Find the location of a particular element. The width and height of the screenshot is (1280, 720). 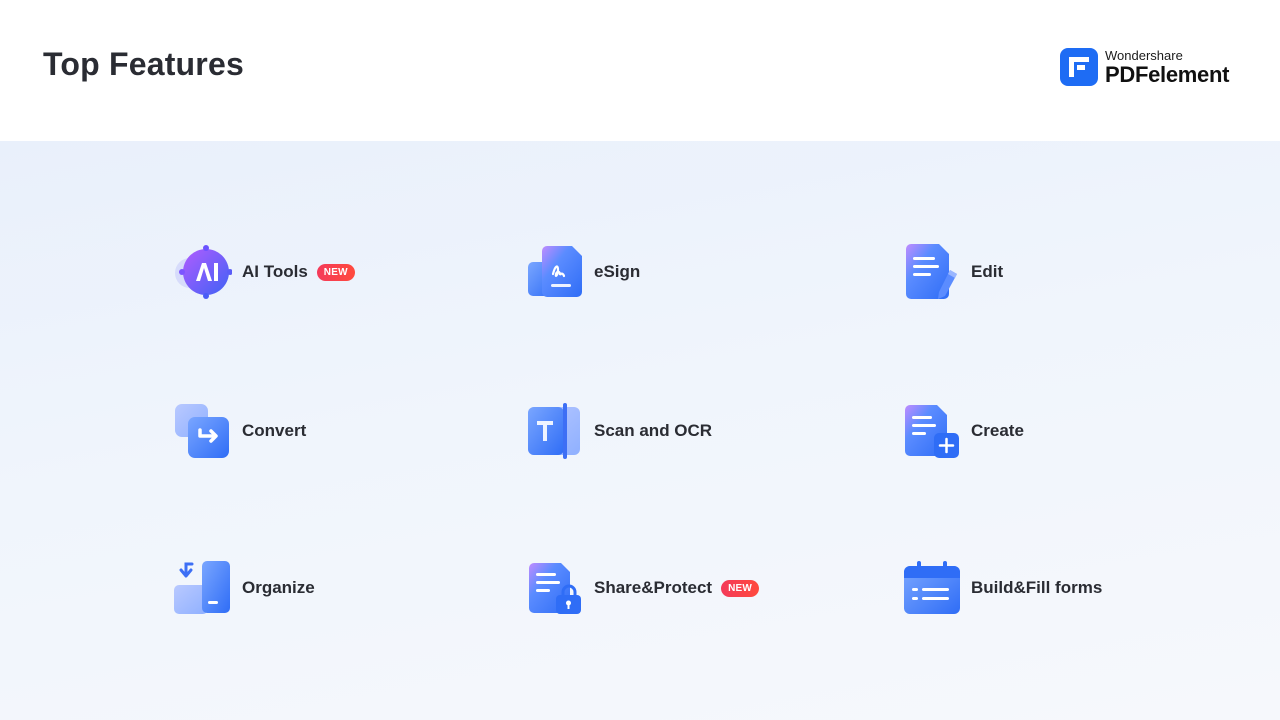

feature-scan-ocr: Scan and OCR is located at coordinates (619, 431).